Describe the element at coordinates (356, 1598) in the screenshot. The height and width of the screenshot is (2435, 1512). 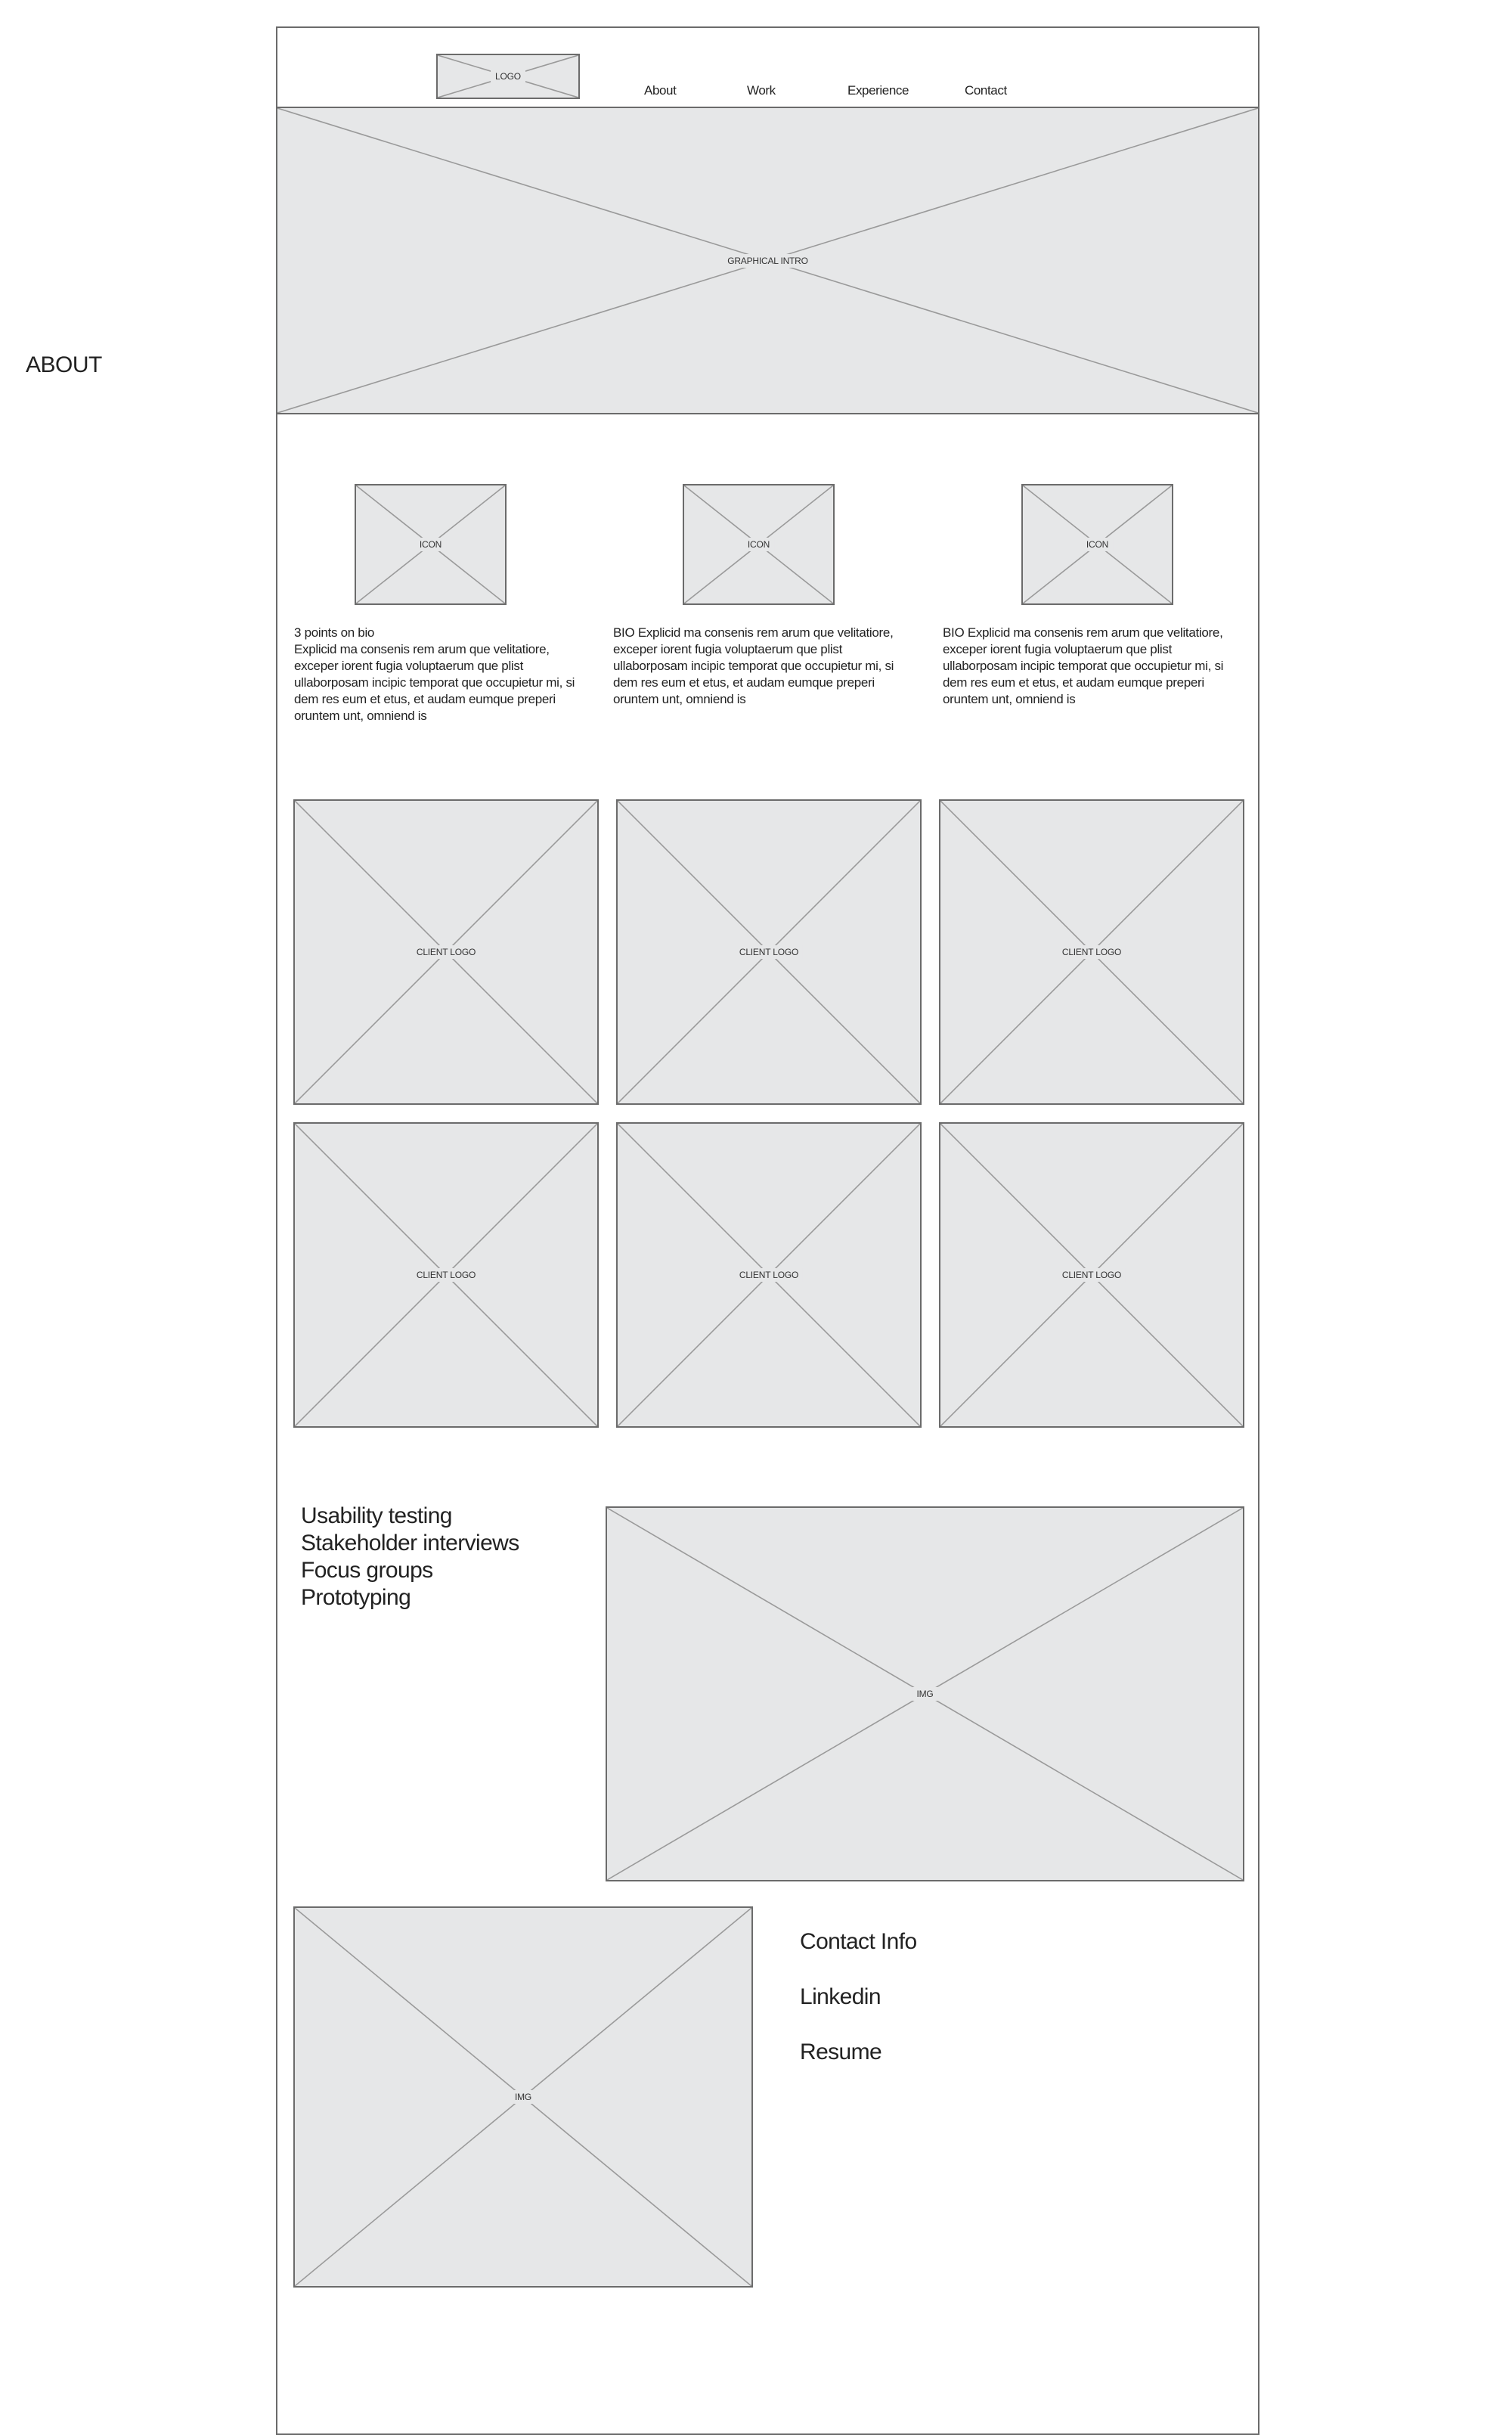
I see `service-item: Prototyping` at that location.